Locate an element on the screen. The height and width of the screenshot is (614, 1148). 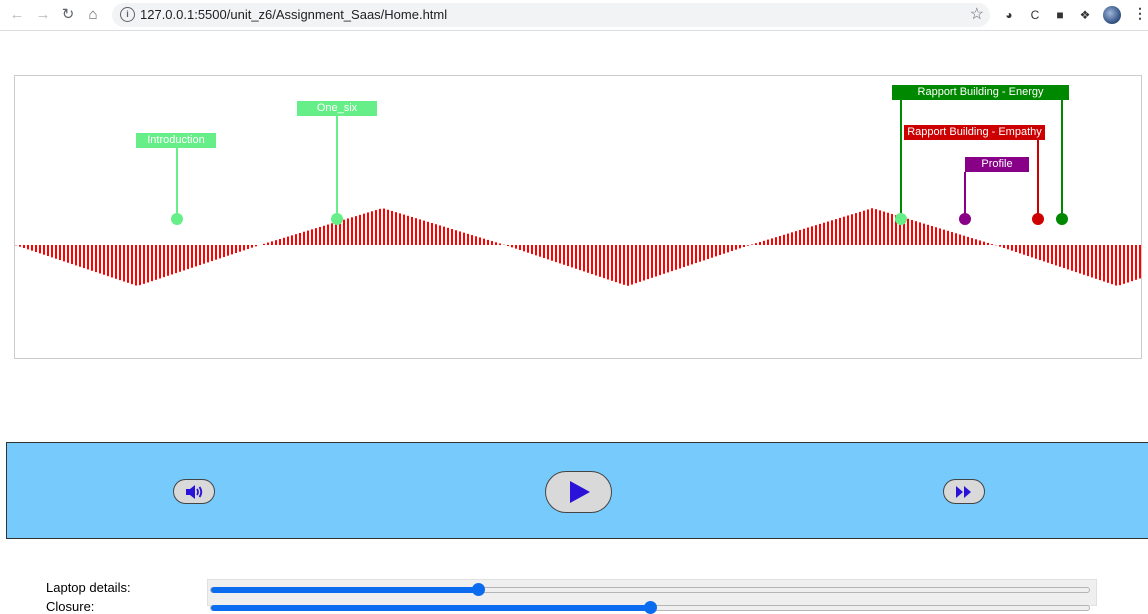
volume-button is located at coordinates (194, 491).